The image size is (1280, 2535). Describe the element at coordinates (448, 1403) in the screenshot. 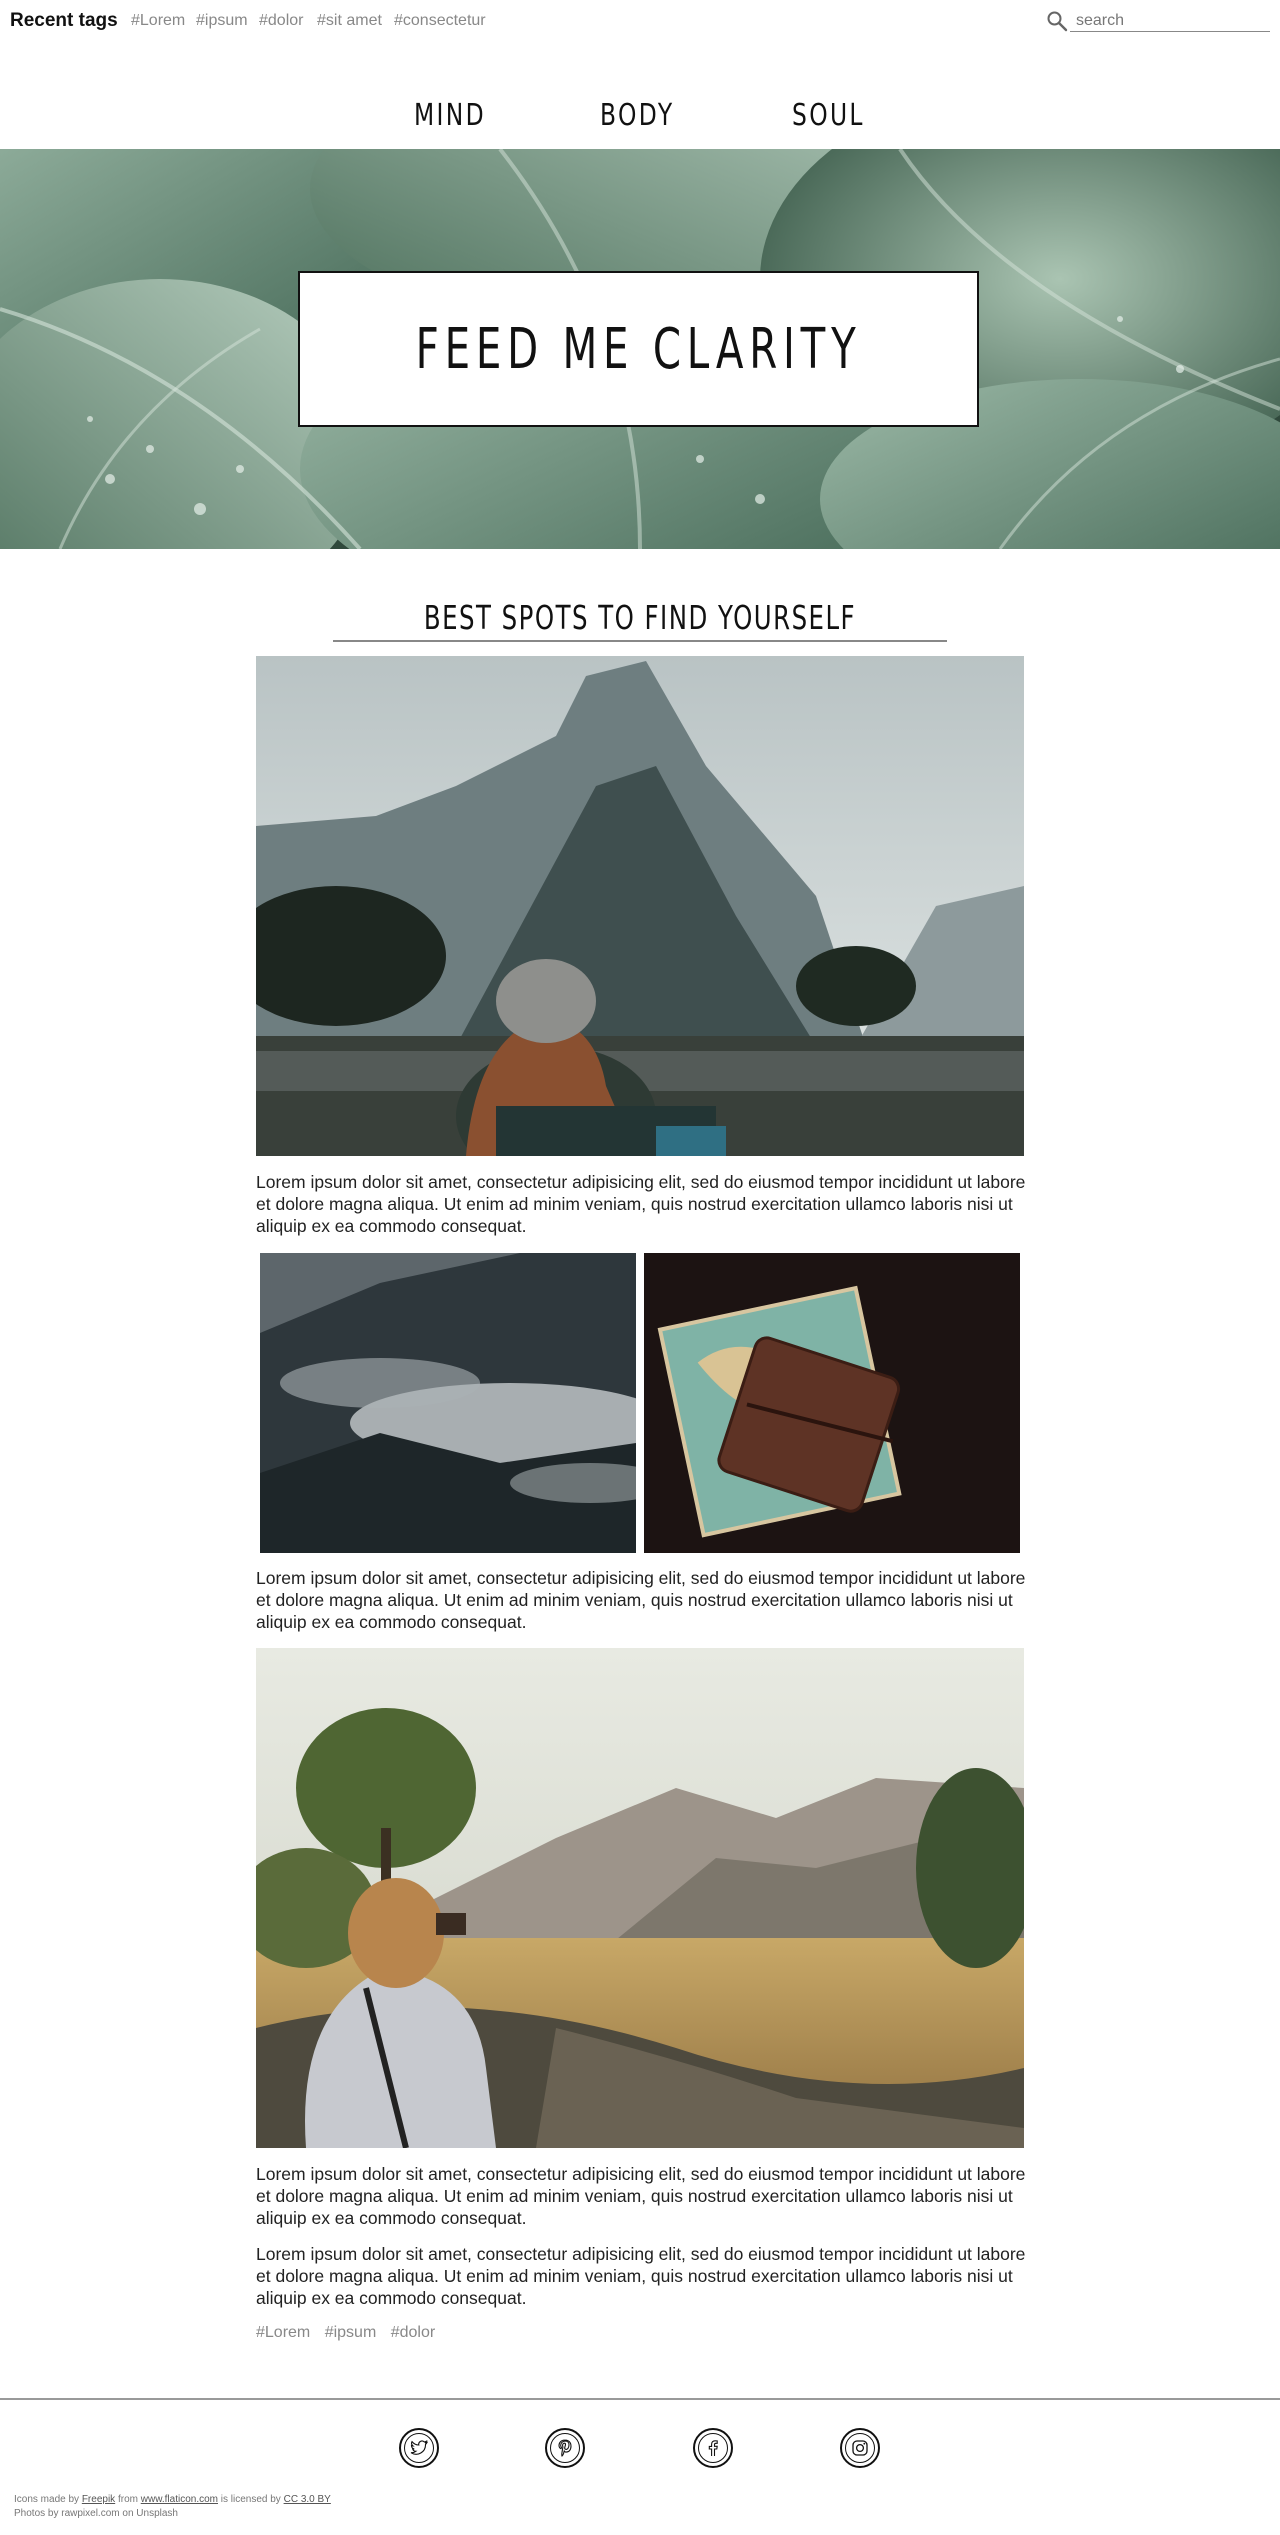

I see `photo-misty-forest` at that location.